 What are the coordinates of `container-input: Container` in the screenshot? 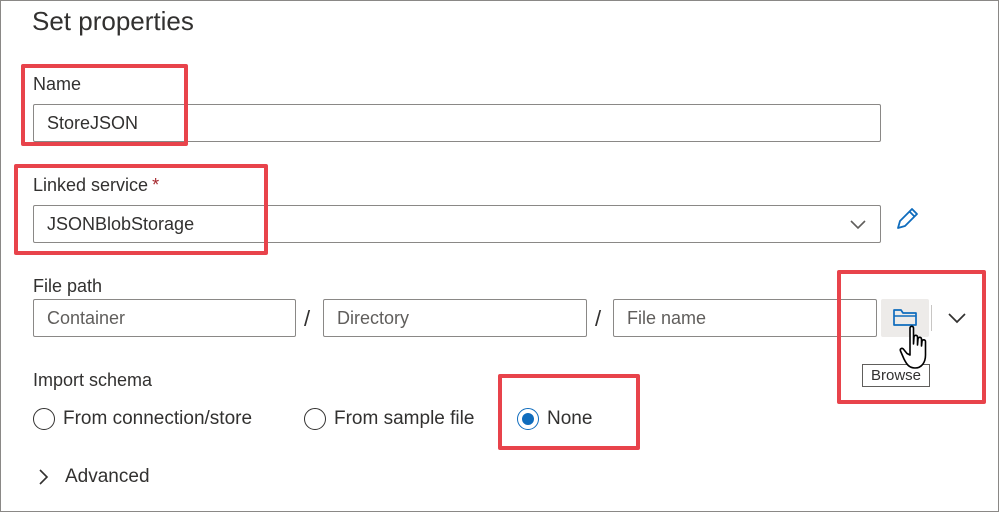 It's located at (164, 318).